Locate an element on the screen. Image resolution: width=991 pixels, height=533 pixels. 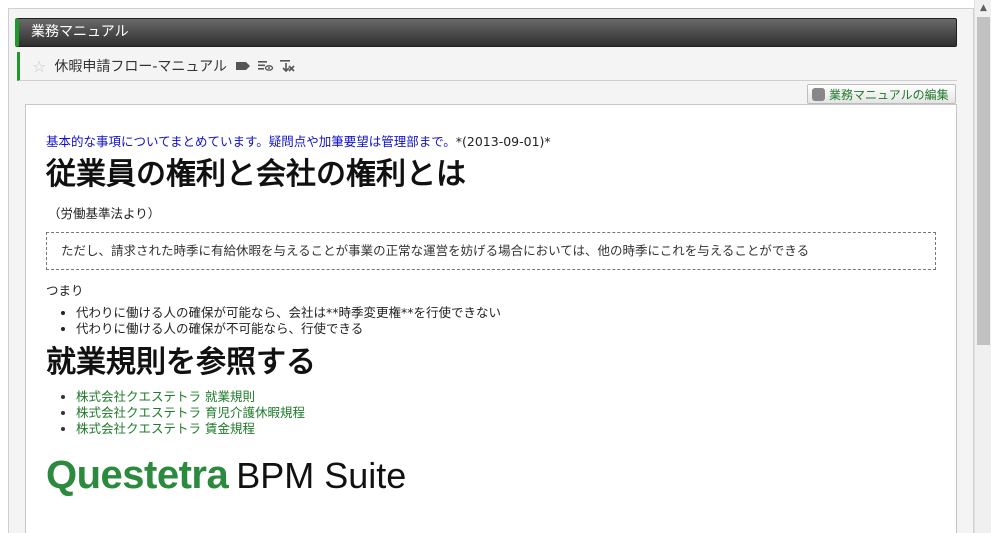
pencil-icon is located at coordinates (818, 94).